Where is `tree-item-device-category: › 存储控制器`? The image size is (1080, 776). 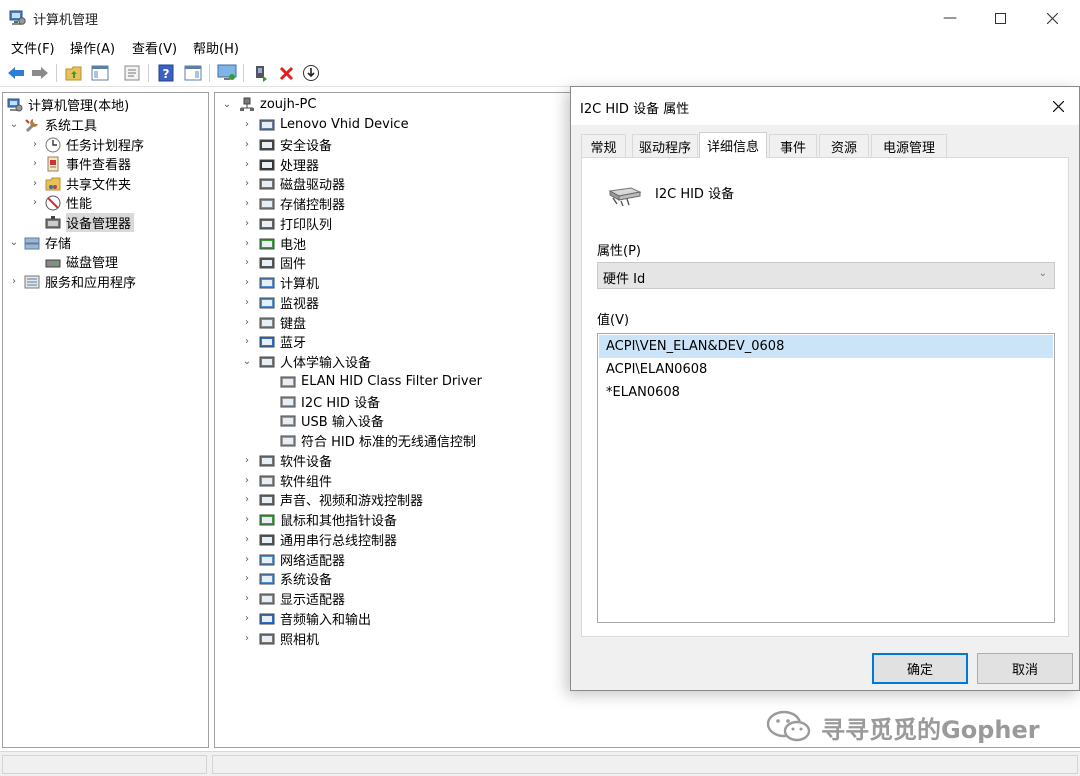
tree-item-device-category: › 存储控制器 is located at coordinates (293, 203).